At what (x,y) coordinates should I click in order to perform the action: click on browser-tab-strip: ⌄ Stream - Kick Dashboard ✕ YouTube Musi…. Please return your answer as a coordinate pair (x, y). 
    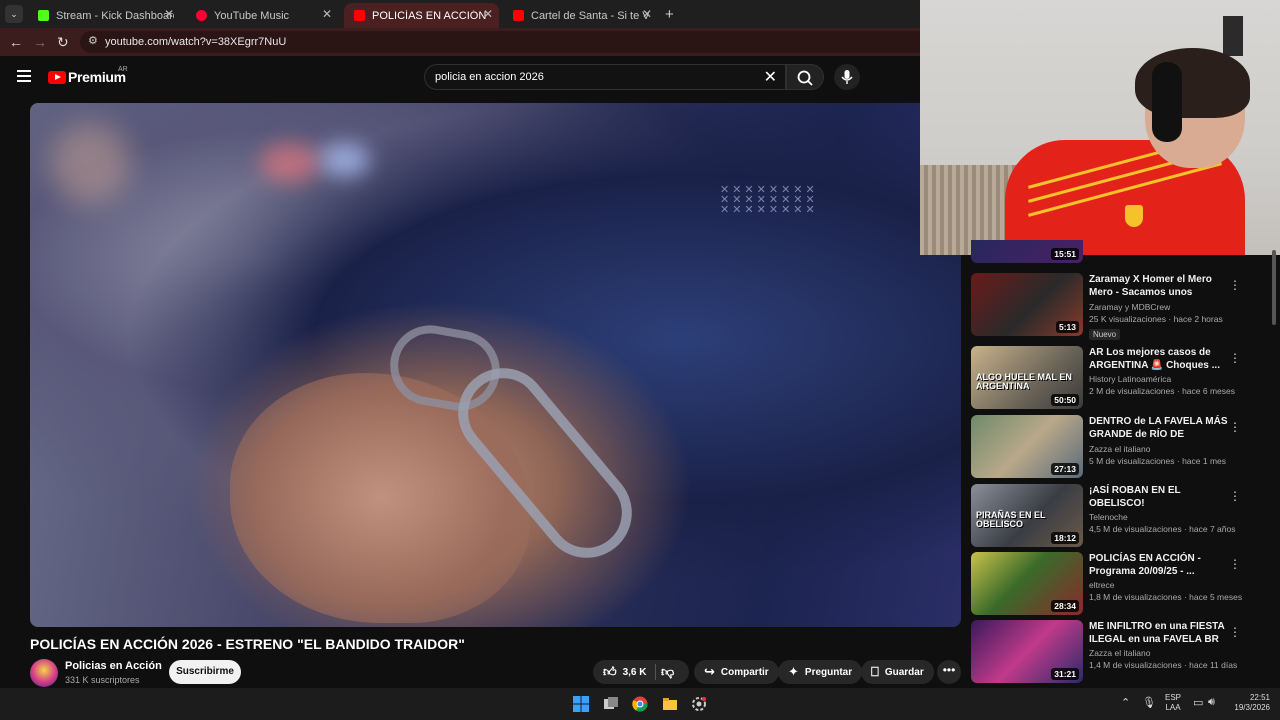
    Looking at the image, I should click on (460, 14).